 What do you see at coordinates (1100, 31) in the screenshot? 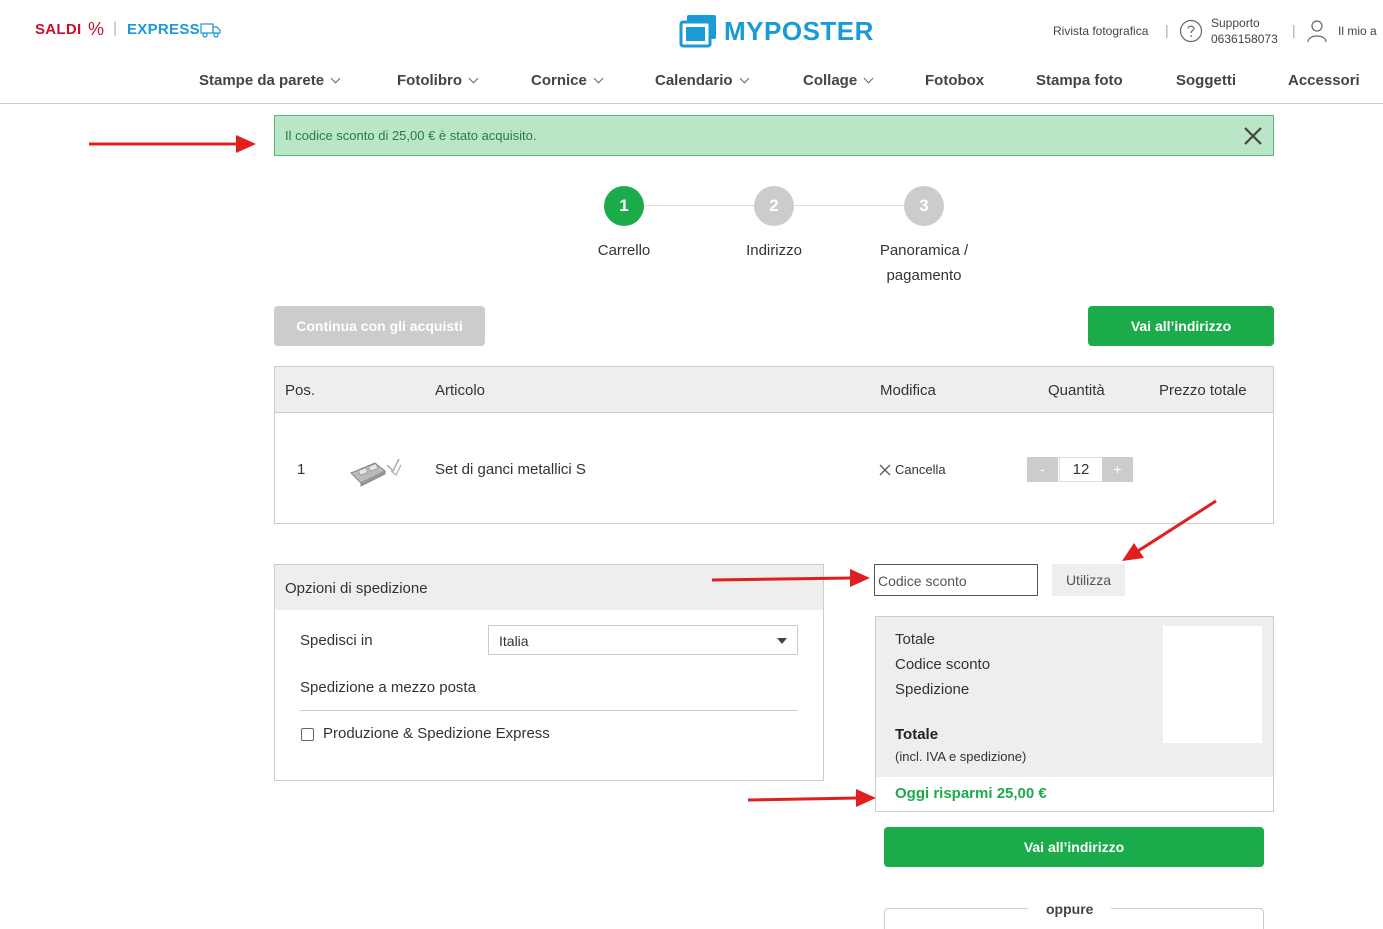
I see `rivista-link: Rivista fotografica` at bounding box center [1100, 31].